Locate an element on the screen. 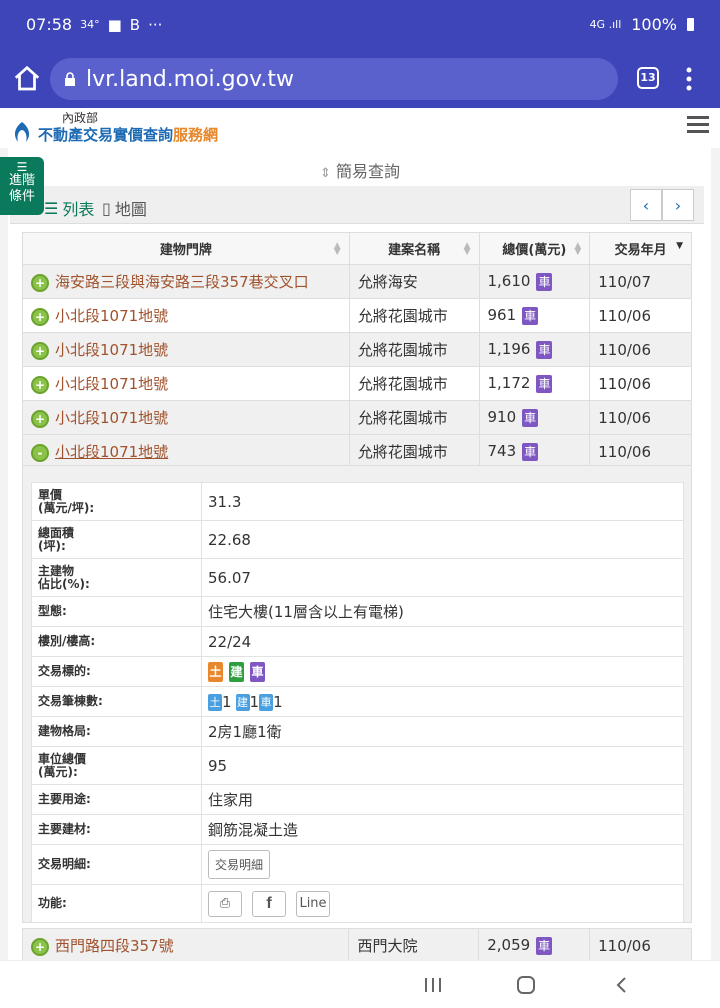 The width and height of the screenshot is (720, 1008). row-price: 961 is located at coordinates (502, 315).